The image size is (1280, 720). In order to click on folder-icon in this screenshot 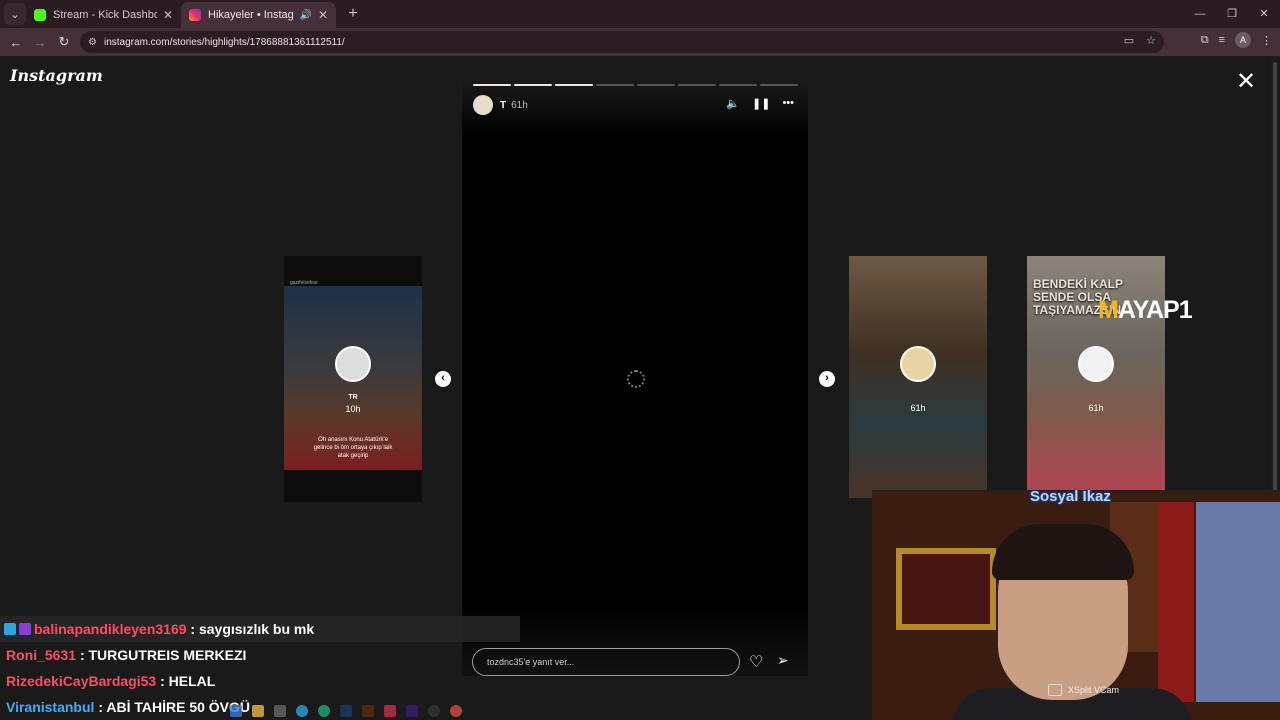, I will do `click(258, 711)`.